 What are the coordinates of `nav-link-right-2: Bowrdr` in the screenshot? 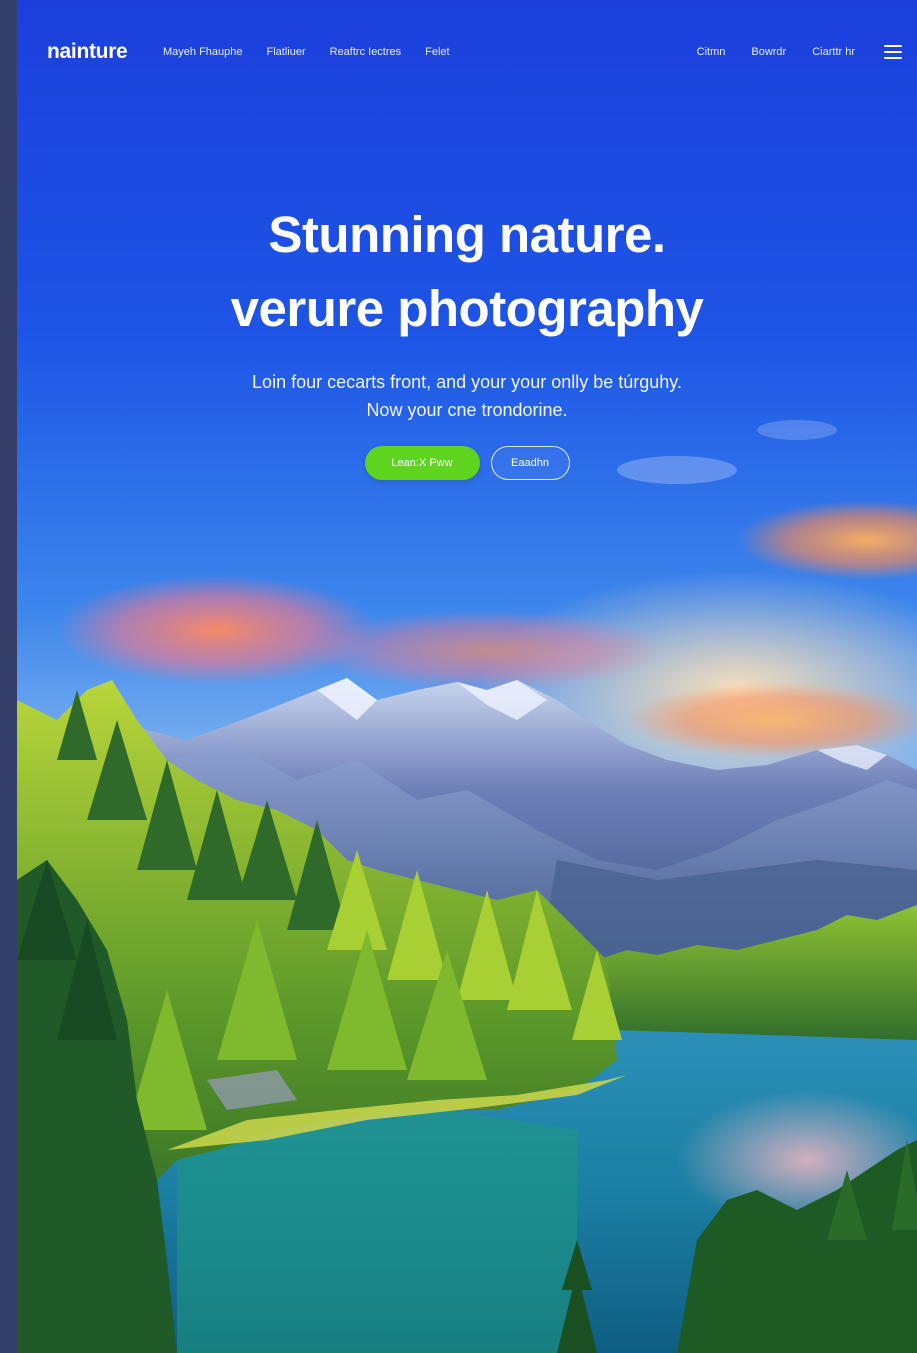 It's located at (768, 52).